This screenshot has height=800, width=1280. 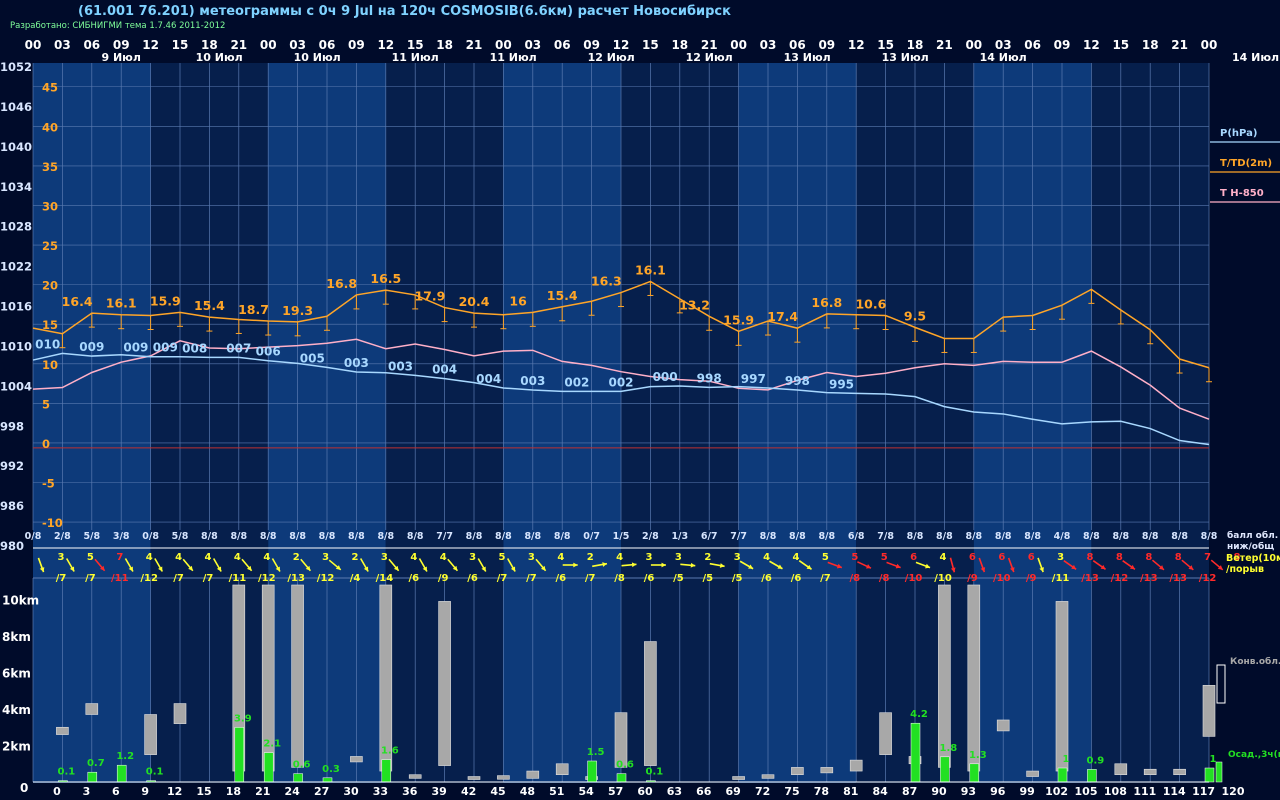 What do you see at coordinates (576, 382) in the screenshot?
I see `pressure-label: 002` at bounding box center [576, 382].